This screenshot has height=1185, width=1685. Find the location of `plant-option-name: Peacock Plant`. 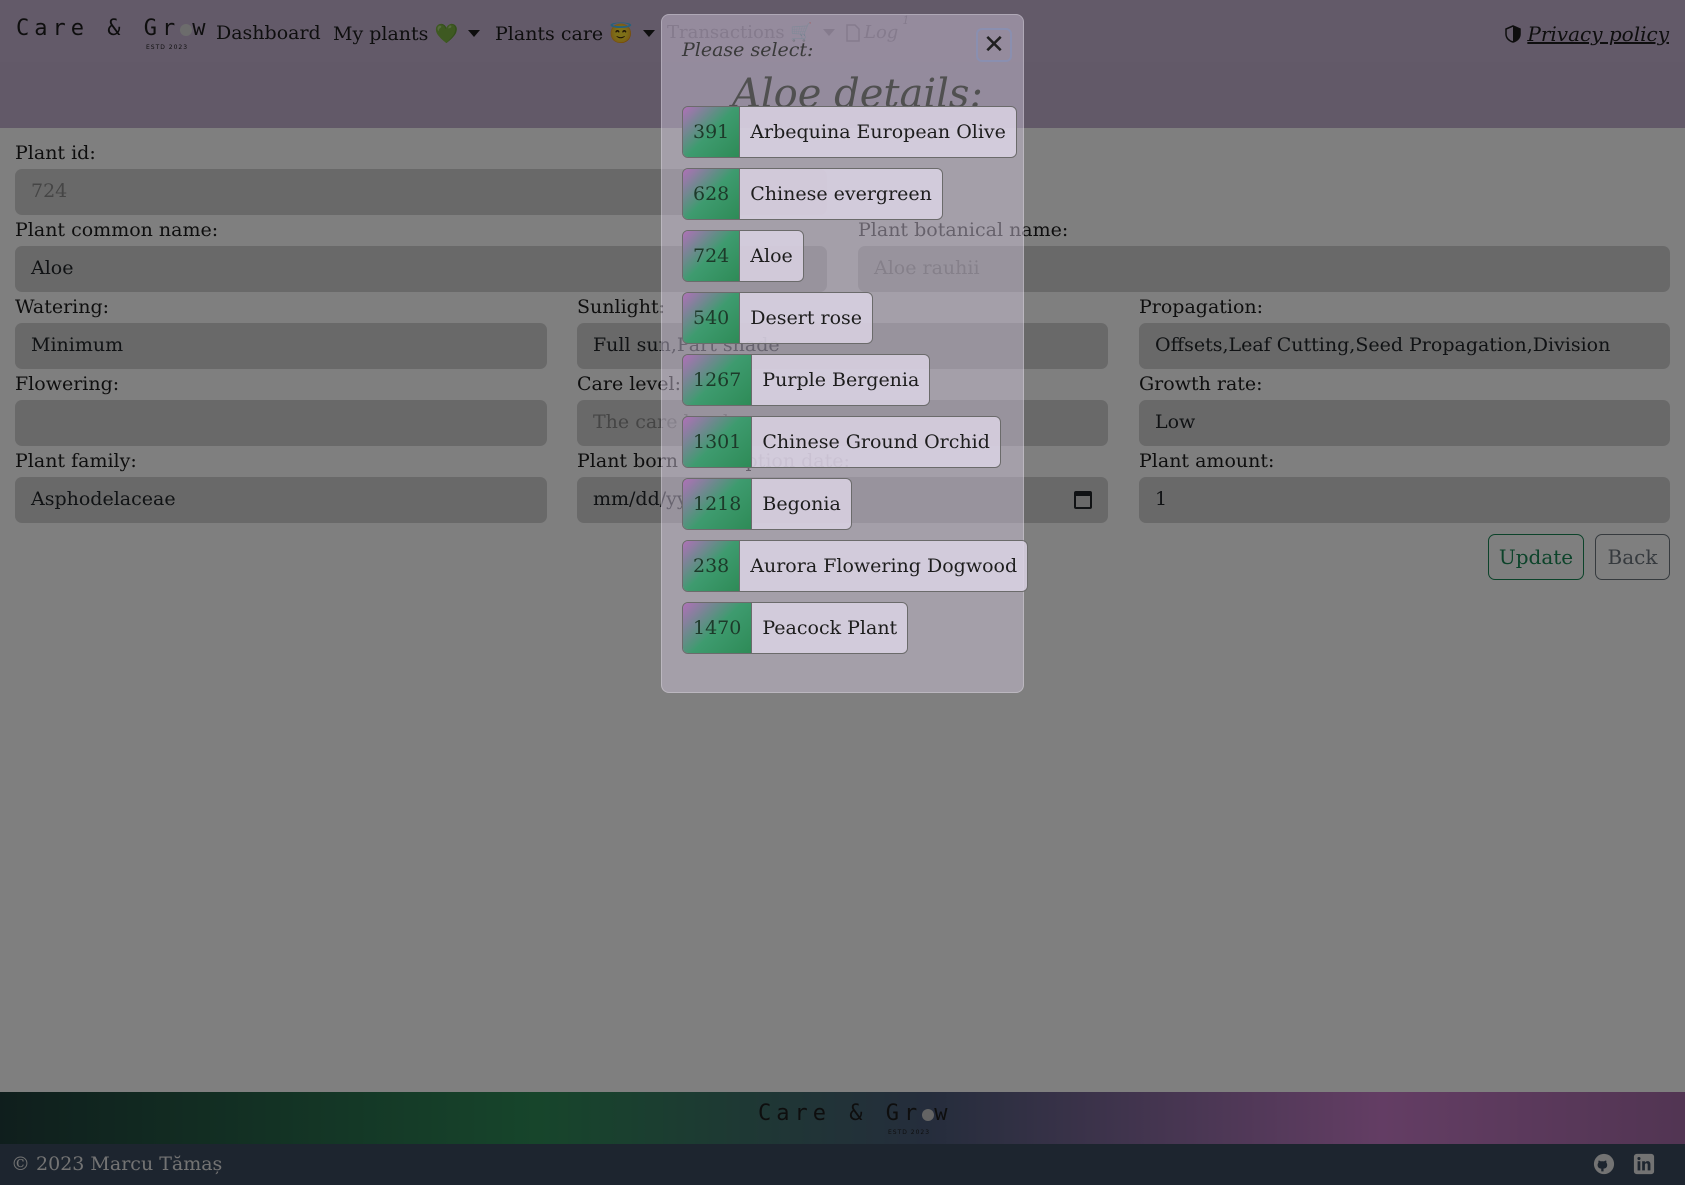

plant-option-name: Peacock Plant is located at coordinates (830, 628).